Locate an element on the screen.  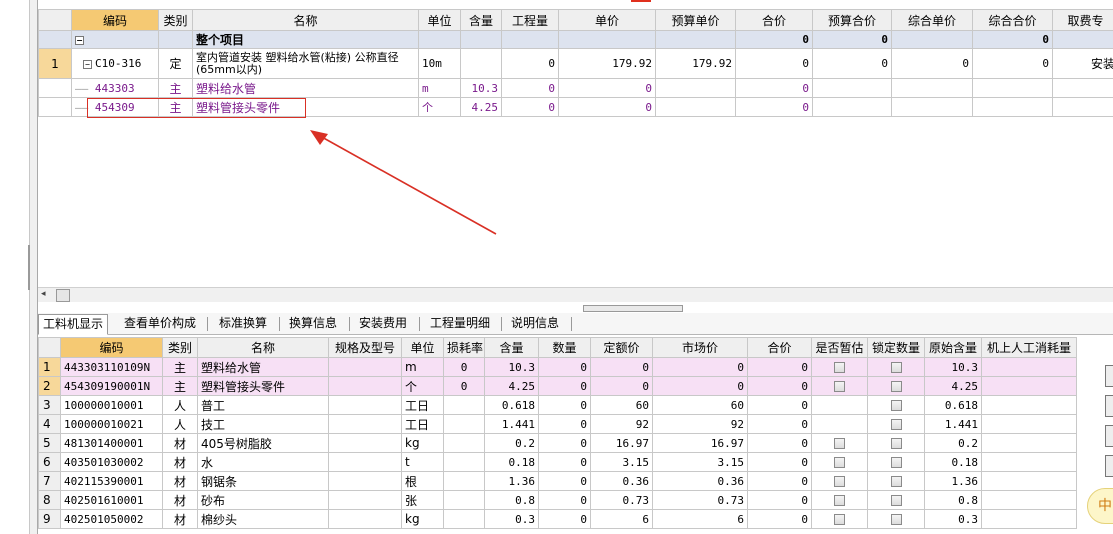
bh-type: 类别 is located at coordinates (180, 347).